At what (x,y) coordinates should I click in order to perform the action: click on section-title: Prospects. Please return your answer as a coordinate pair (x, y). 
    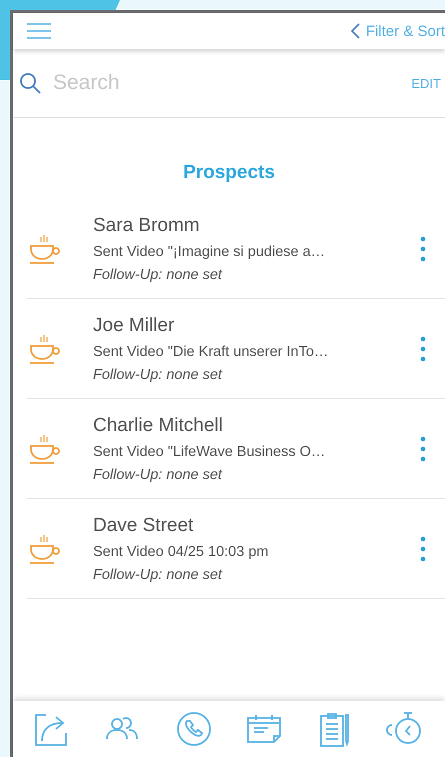
    Looking at the image, I should click on (229, 173).